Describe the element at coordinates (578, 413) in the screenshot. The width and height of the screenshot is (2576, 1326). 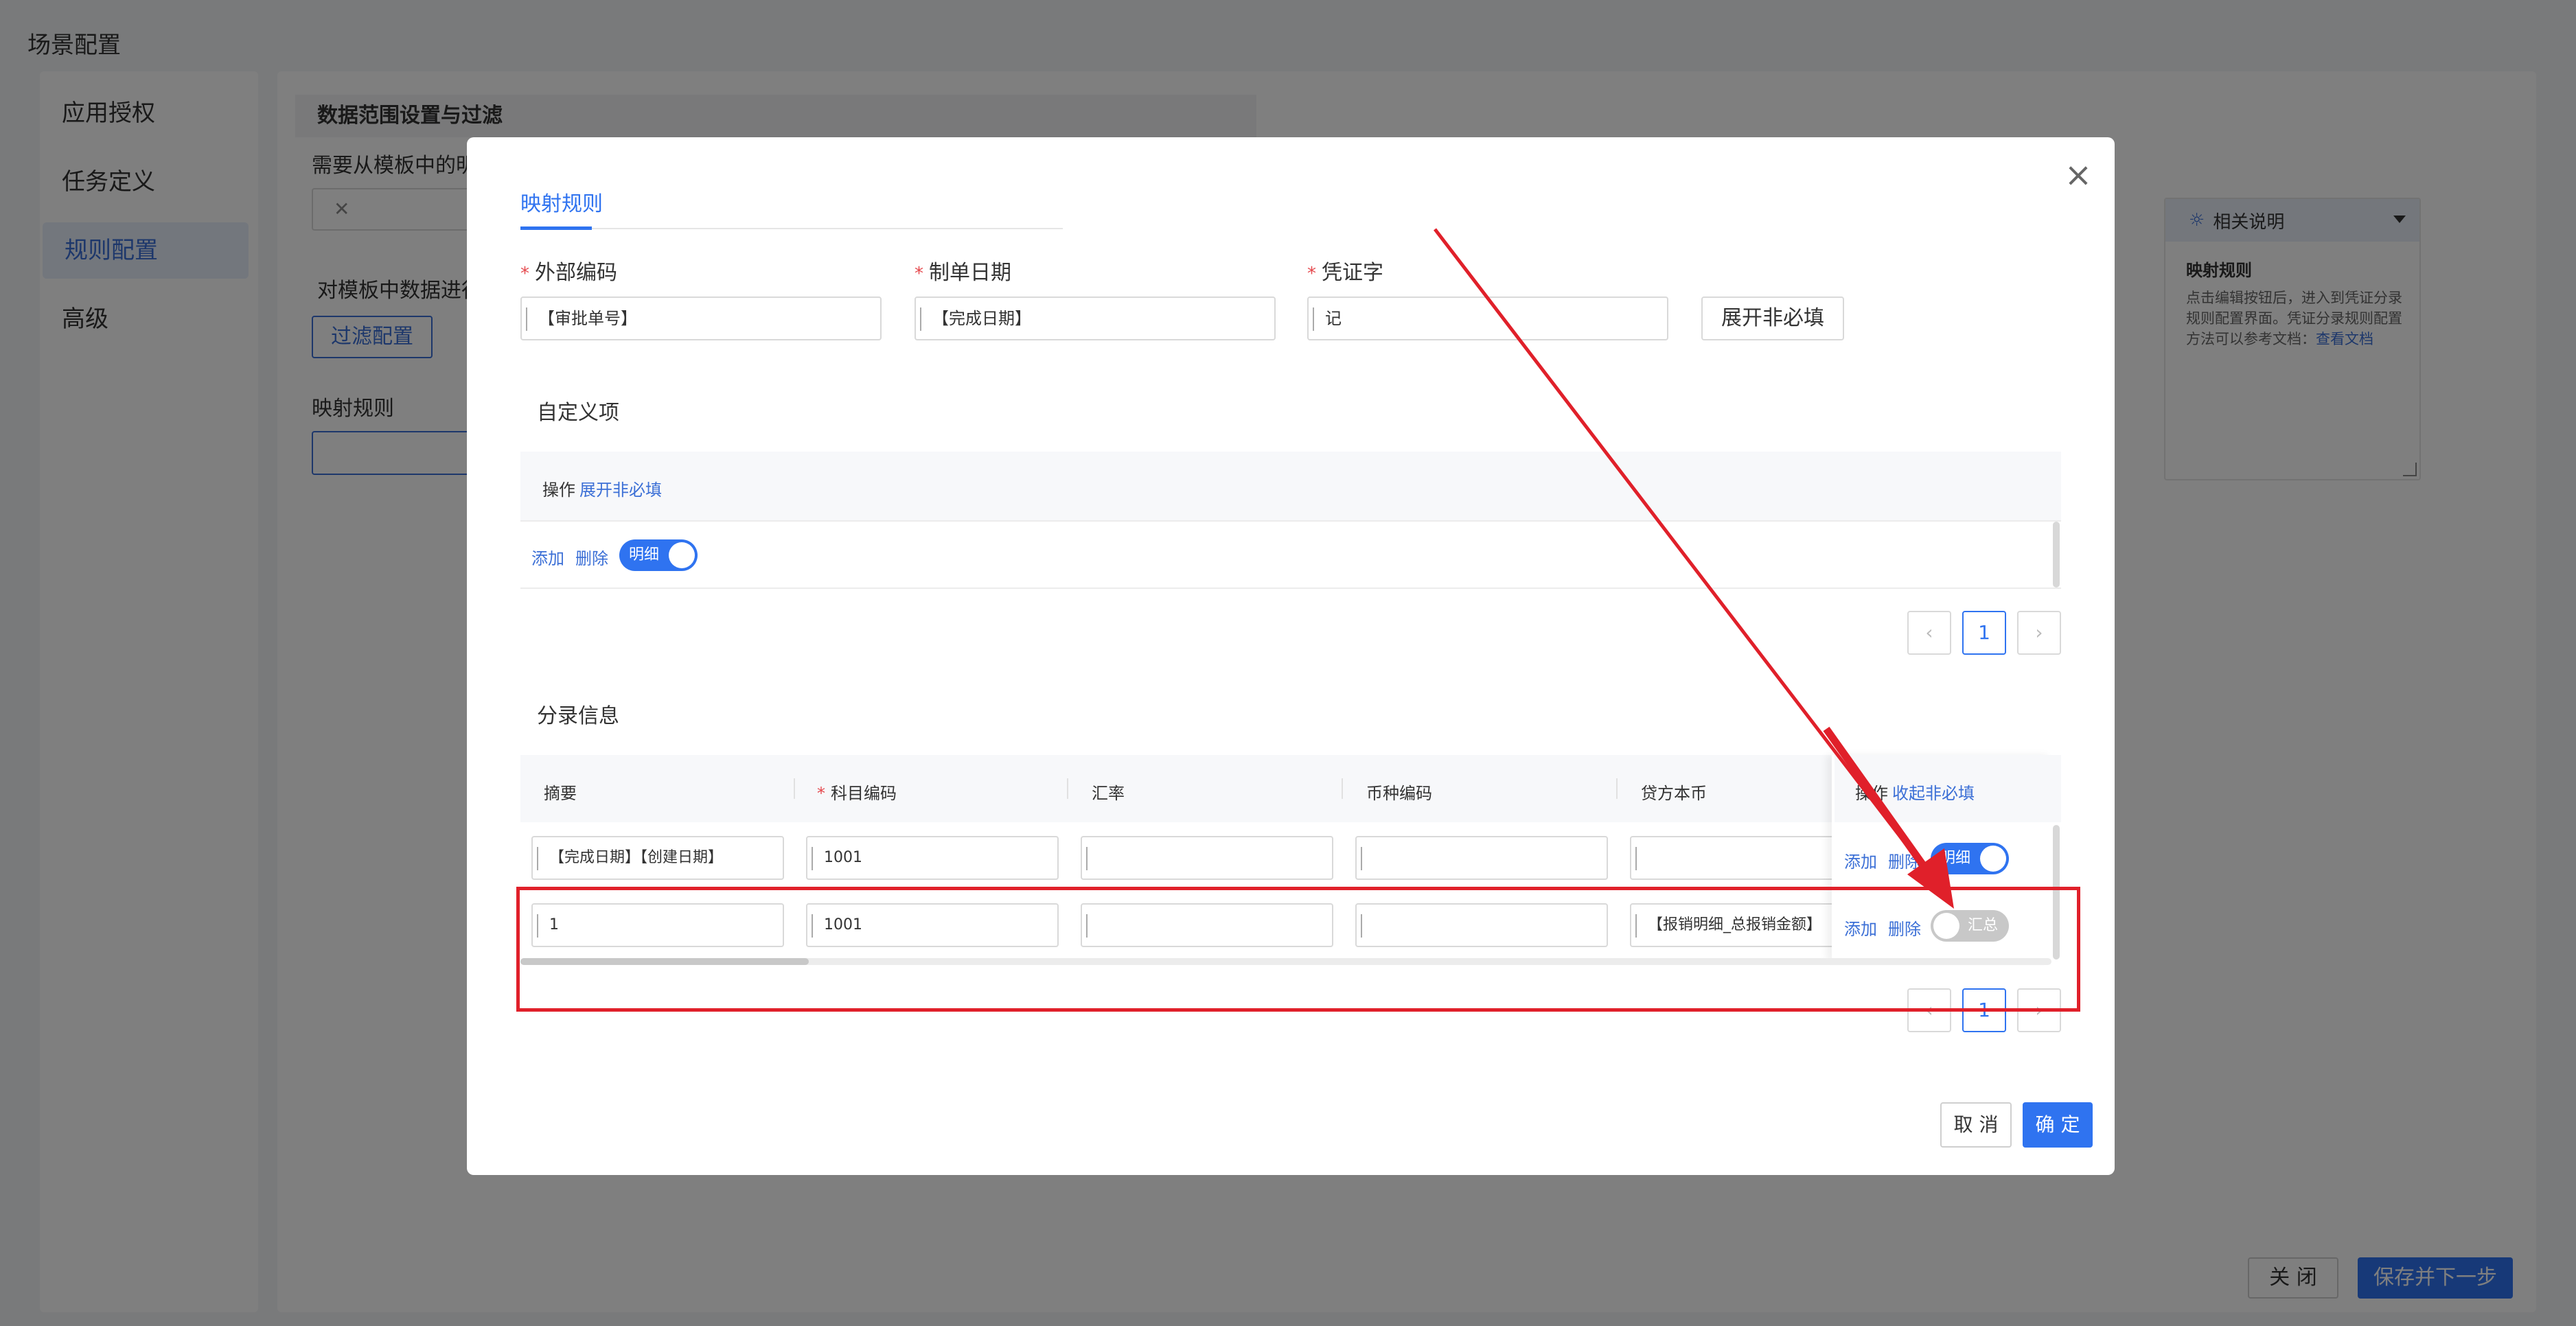
I see `custom-section-title: 自定义项` at that location.